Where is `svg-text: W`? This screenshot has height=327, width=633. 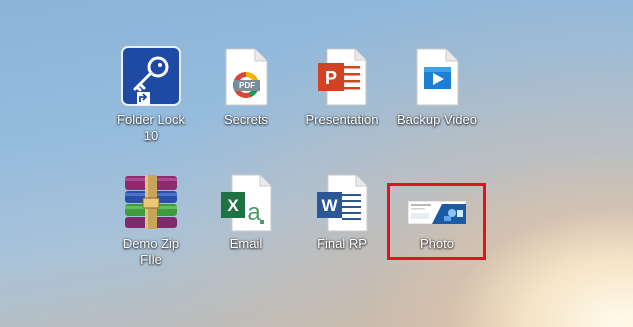
svg-text: W is located at coordinates (329, 205).